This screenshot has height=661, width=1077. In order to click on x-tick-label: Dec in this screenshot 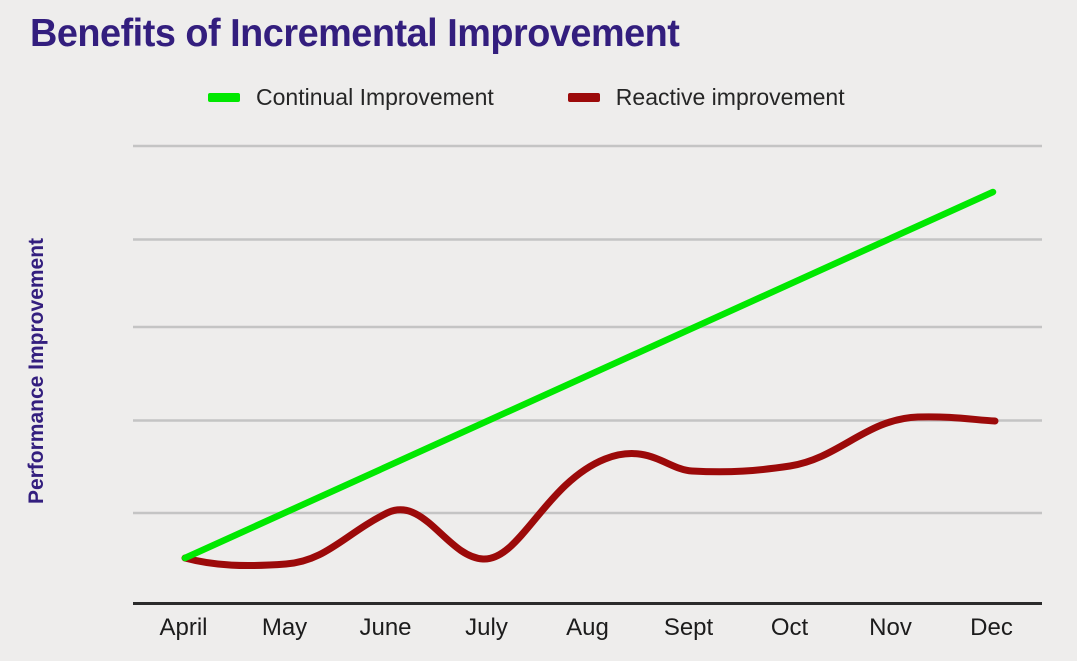, I will do `click(991, 627)`.